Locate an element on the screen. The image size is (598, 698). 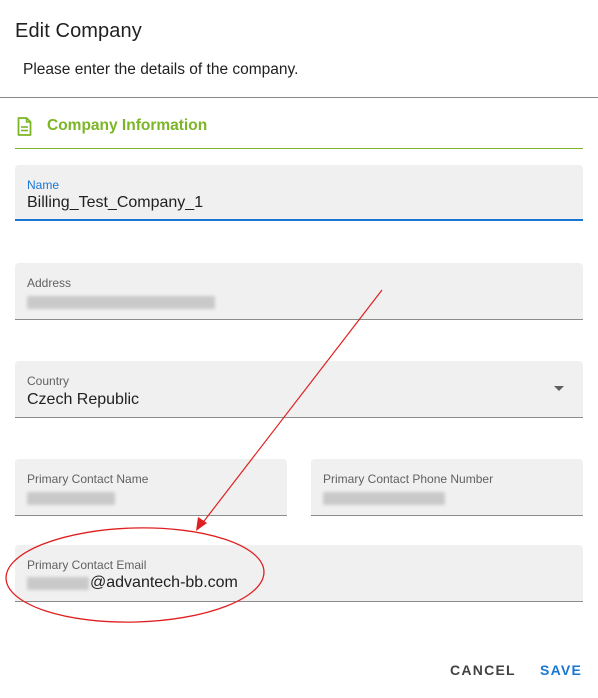
annotation-arrowhead is located at coordinates (201, 524).